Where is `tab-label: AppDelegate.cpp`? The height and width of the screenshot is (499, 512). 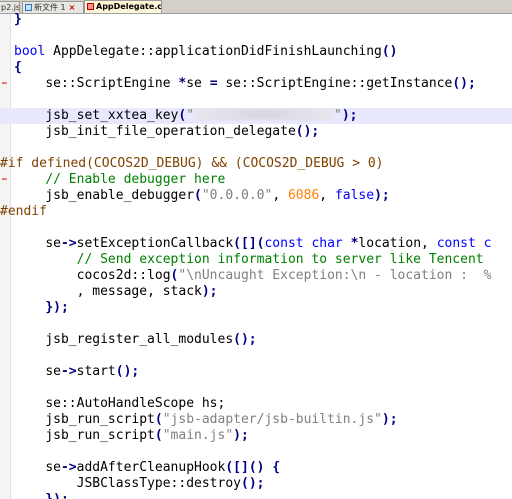
tab-label: AppDelegate.cpp is located at coordinates (129, 6).